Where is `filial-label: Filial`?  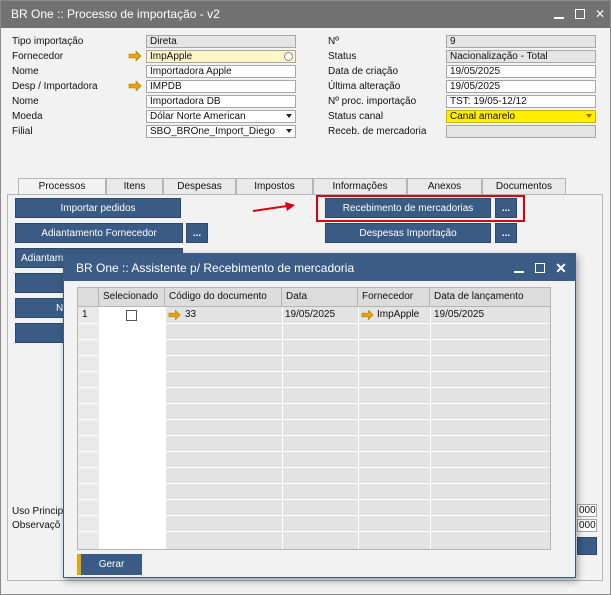
filial-label: Filial is located at coordinates (22, 131).